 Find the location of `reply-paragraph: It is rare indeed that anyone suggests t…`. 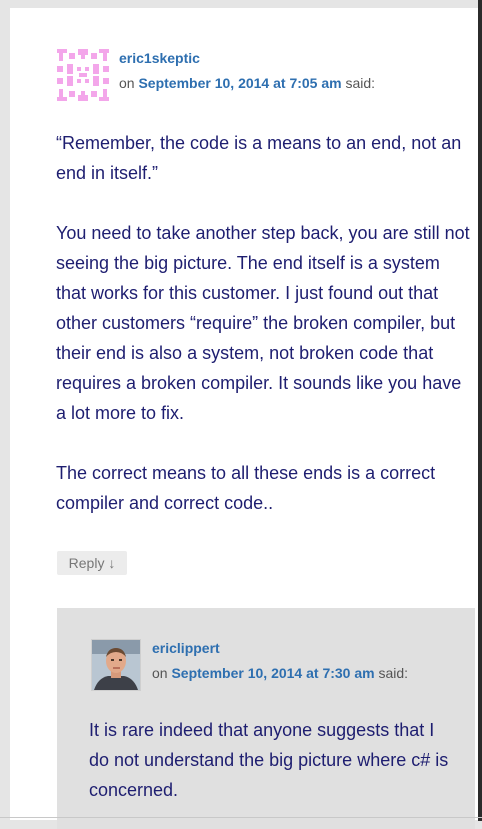

reply-paragraph: It is rare indeed that anyone suggests t… is located at coordinates (269, 760).